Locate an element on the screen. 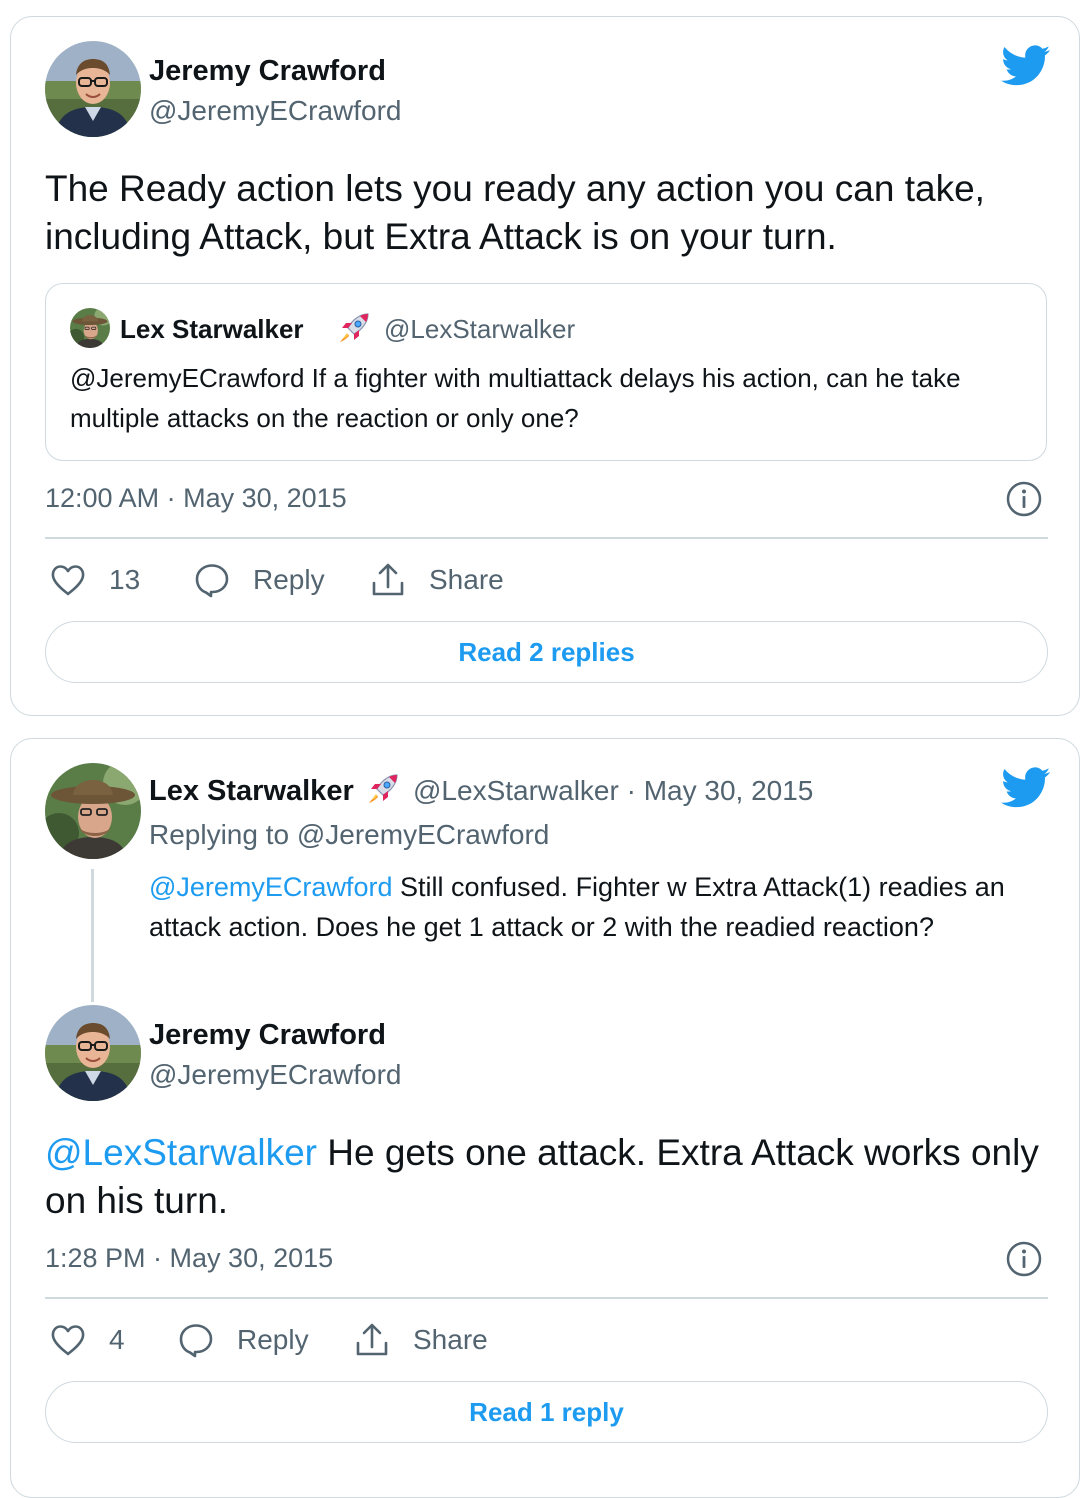 This screenshot has height=1498, width=1090. like-button: 4 is located at coordinates (87, 1340).